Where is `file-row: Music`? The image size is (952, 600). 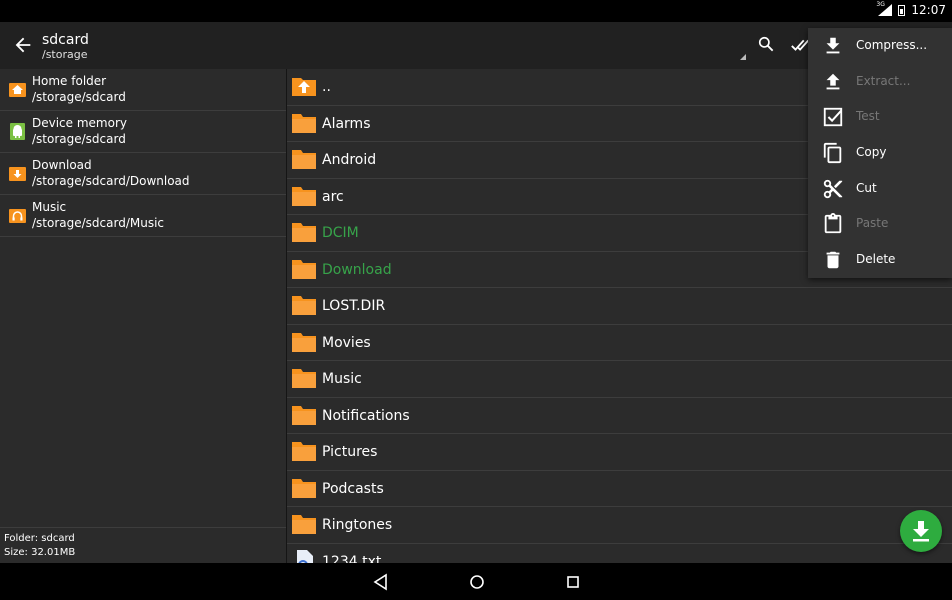
file-row: Music is located at coordinates (619, 379).